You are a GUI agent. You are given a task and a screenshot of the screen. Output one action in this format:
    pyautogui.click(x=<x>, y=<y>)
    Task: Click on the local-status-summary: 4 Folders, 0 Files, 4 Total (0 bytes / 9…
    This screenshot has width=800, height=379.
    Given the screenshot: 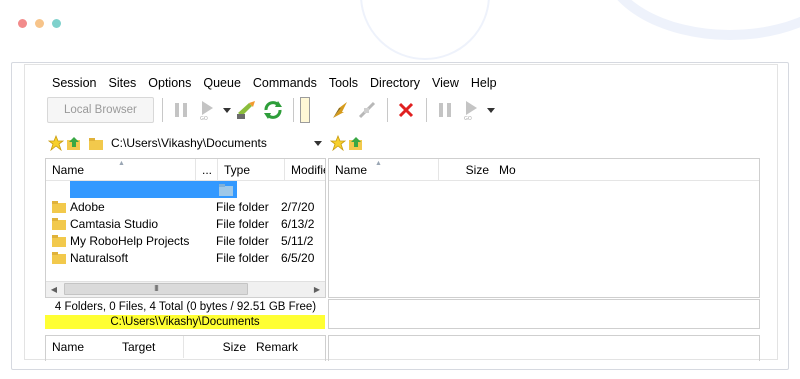 What is the action you would take?
    pyautogui.click(x=185, y=307)
    